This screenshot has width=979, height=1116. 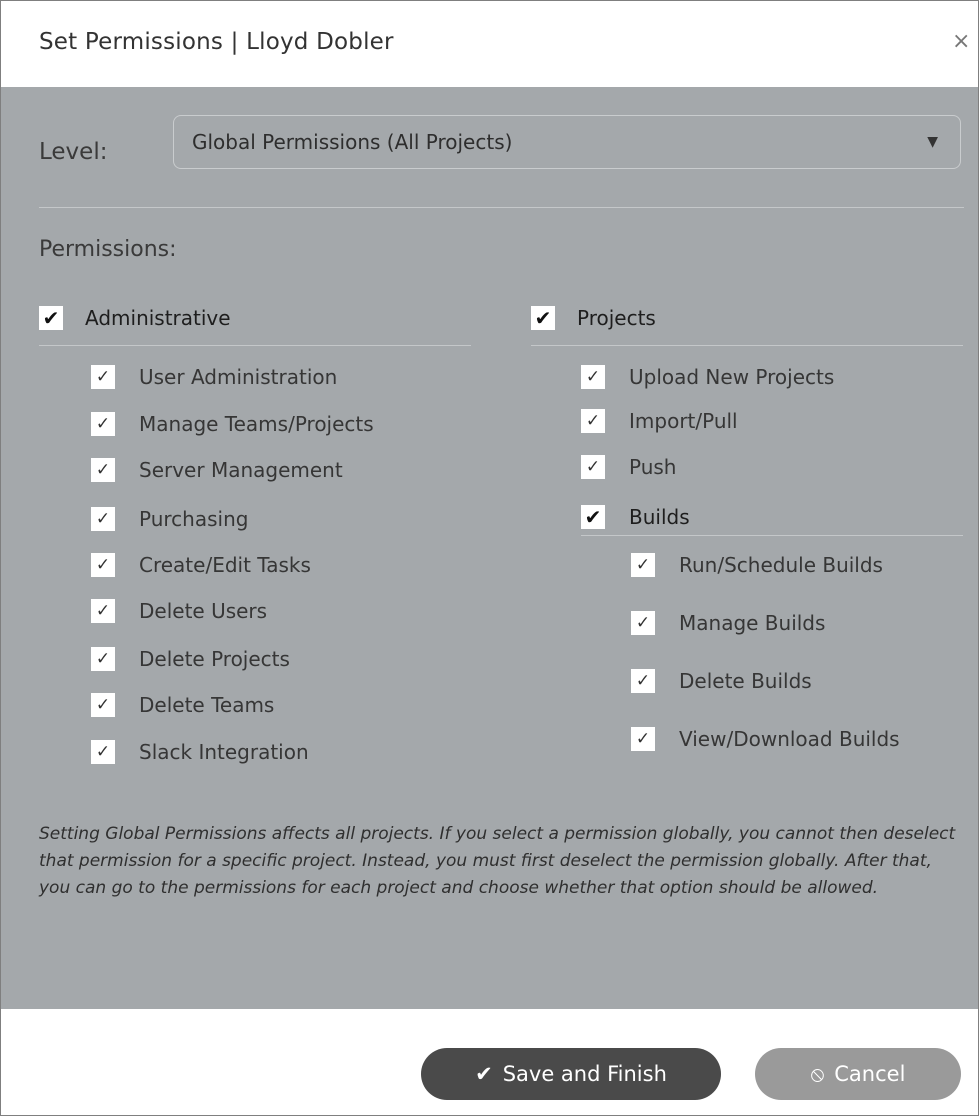 I want to click on permission-label: Delete Users, so click(x=203, y=611).